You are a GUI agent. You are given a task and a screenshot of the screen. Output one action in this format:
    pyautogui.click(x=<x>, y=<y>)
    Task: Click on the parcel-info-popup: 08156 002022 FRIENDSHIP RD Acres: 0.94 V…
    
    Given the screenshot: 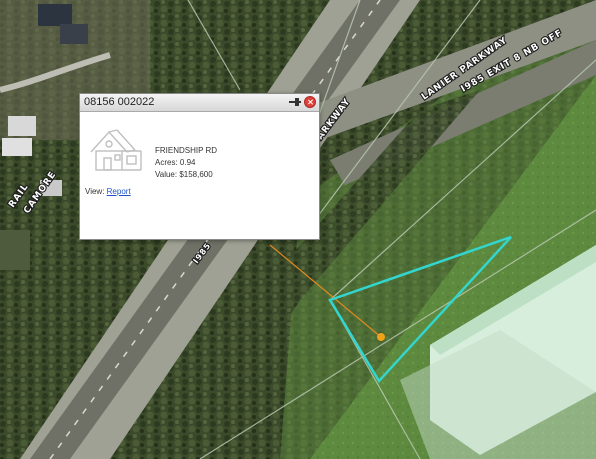 What is the action you would take?
    pyautogui.click(x=199, y=166)
    